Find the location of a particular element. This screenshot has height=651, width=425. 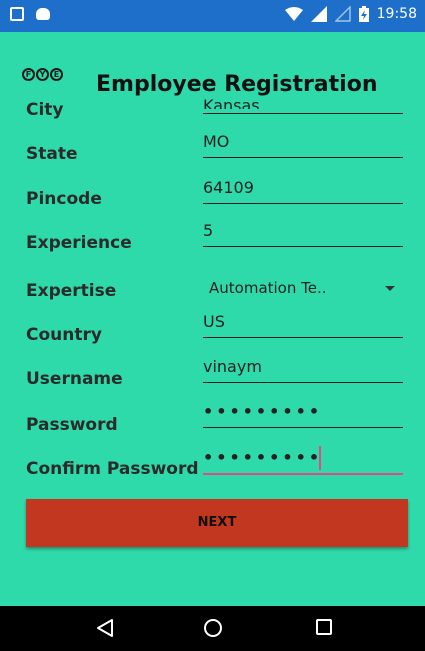

confirm-password-value: ••••••••• is located at coordinates (263, 457).